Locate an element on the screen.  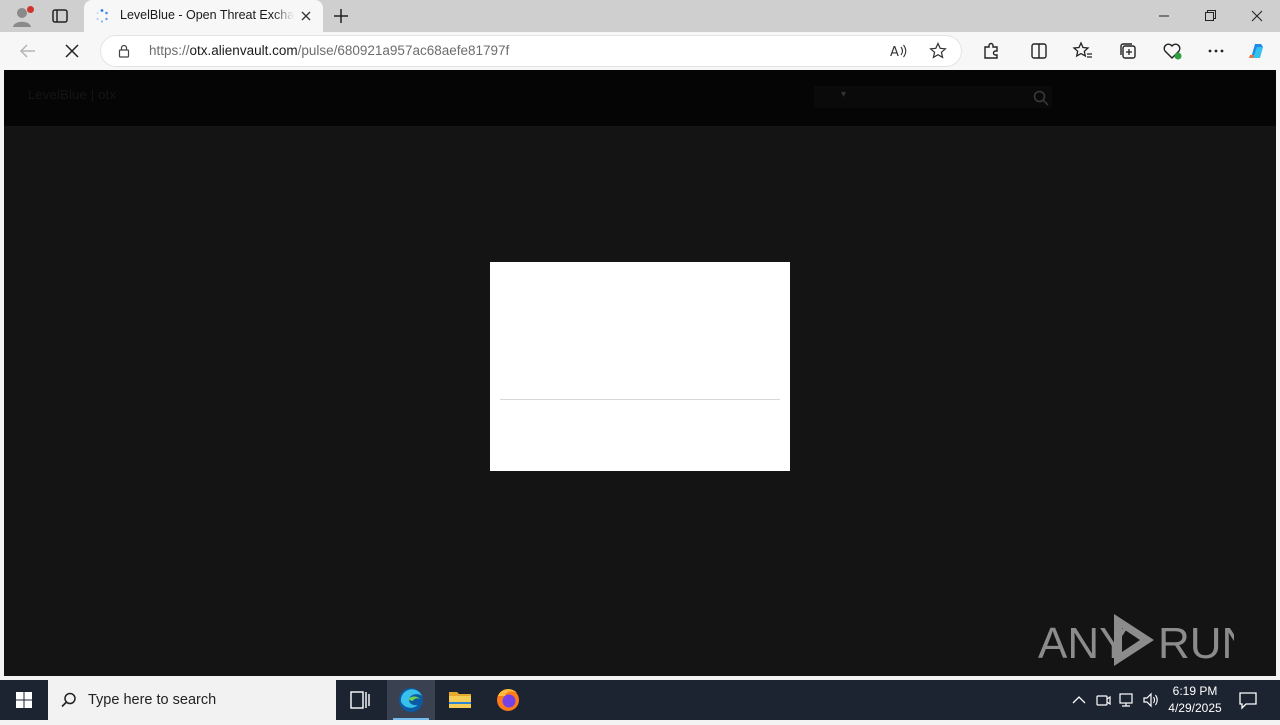
profile-notification-dot is located at coordinates (30, 9).